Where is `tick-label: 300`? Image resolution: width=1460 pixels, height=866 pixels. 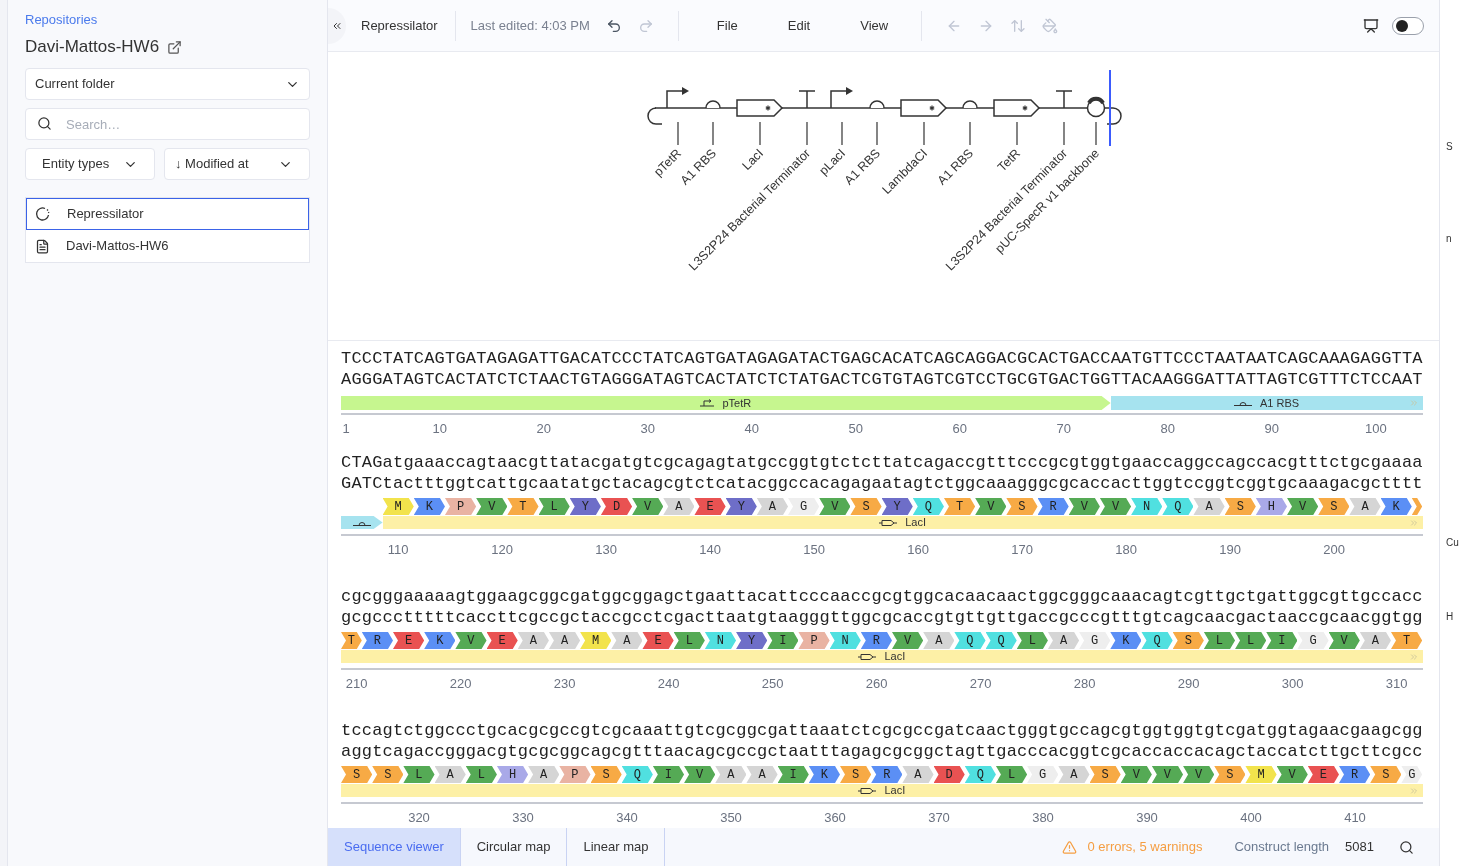
tick-label: 300 is located at coordinates (1292, 684).